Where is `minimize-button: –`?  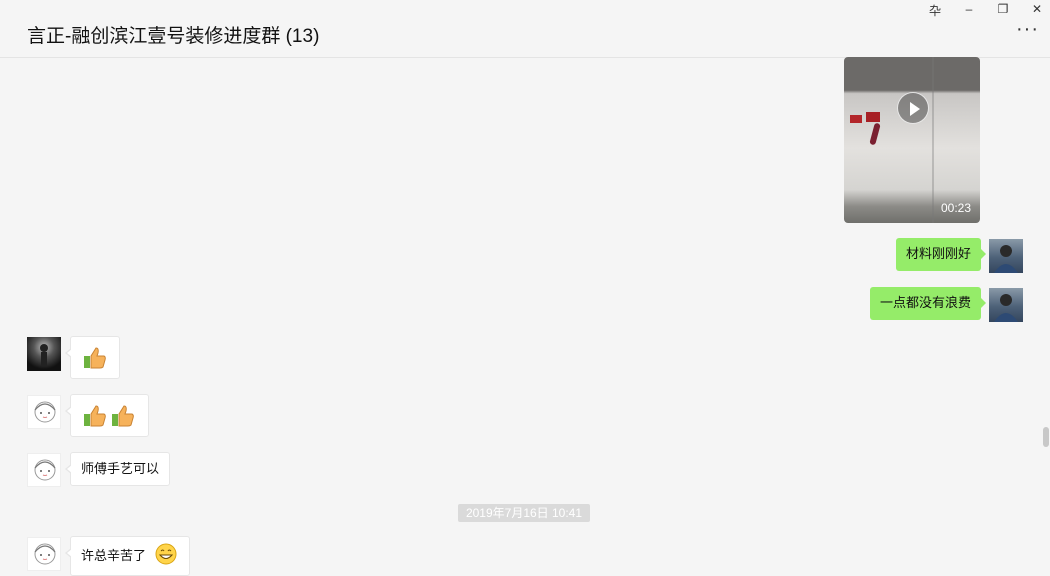
minimize-button: – is located at coordinates (969, 9).